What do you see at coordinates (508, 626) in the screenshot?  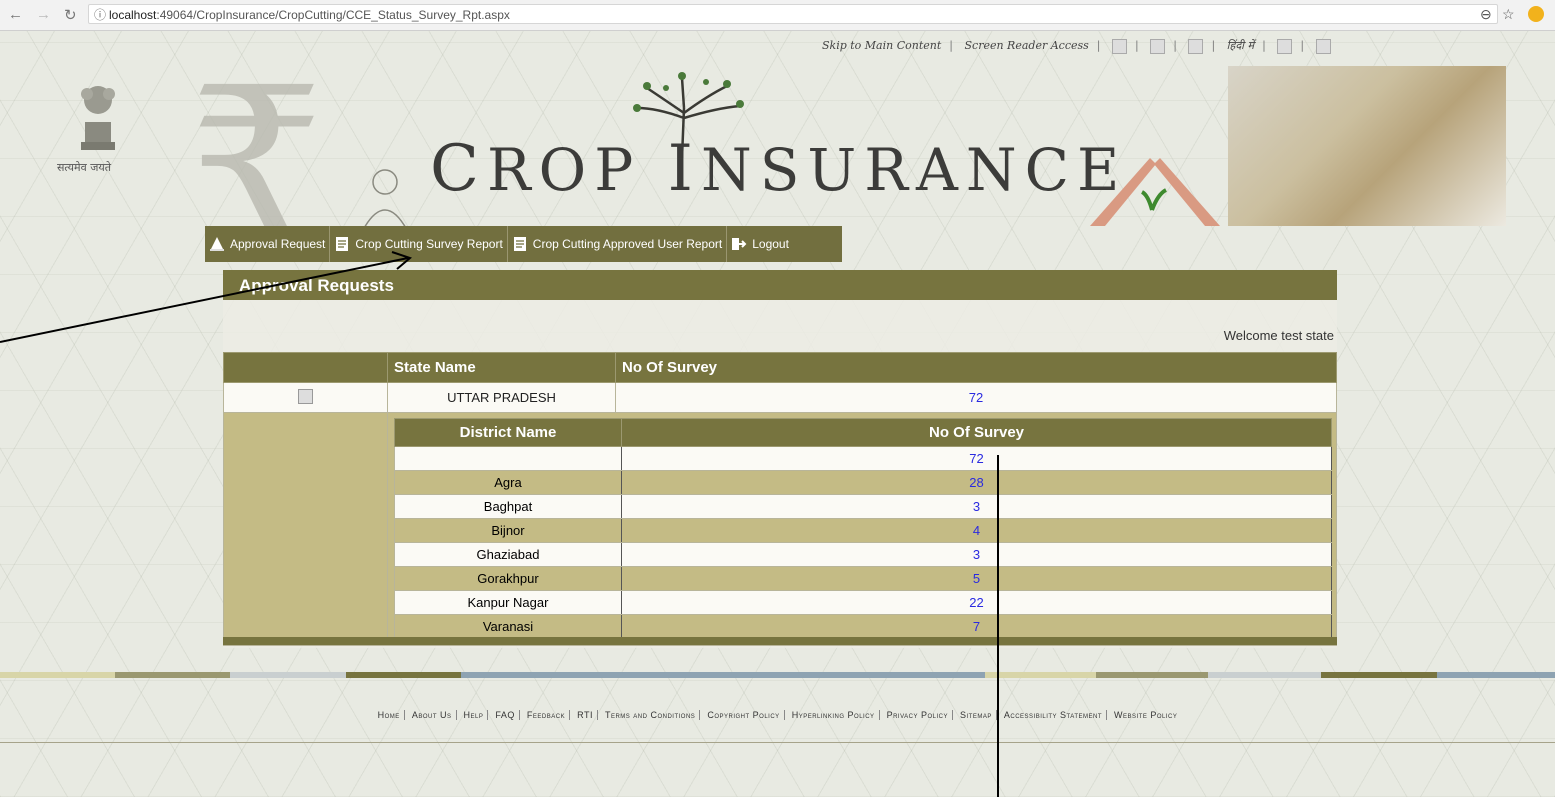 I see `district-name-cell: Varanasi` at bounding box center [508, 626].